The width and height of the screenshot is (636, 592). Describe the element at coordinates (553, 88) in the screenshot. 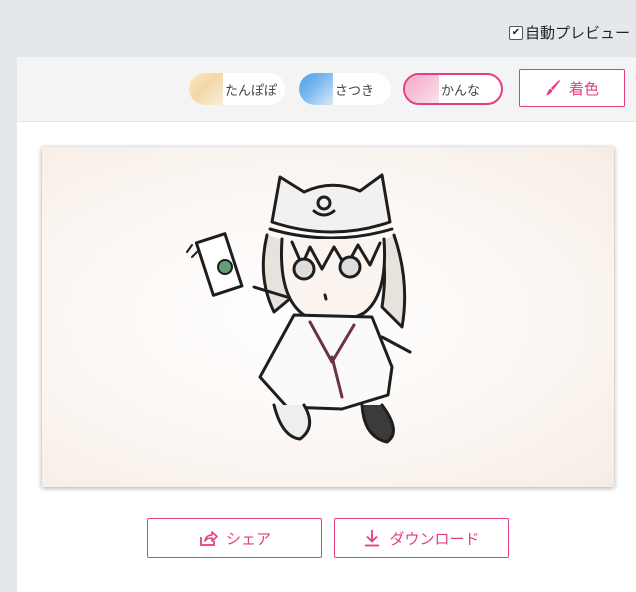

I see `brush-icon` at that location.